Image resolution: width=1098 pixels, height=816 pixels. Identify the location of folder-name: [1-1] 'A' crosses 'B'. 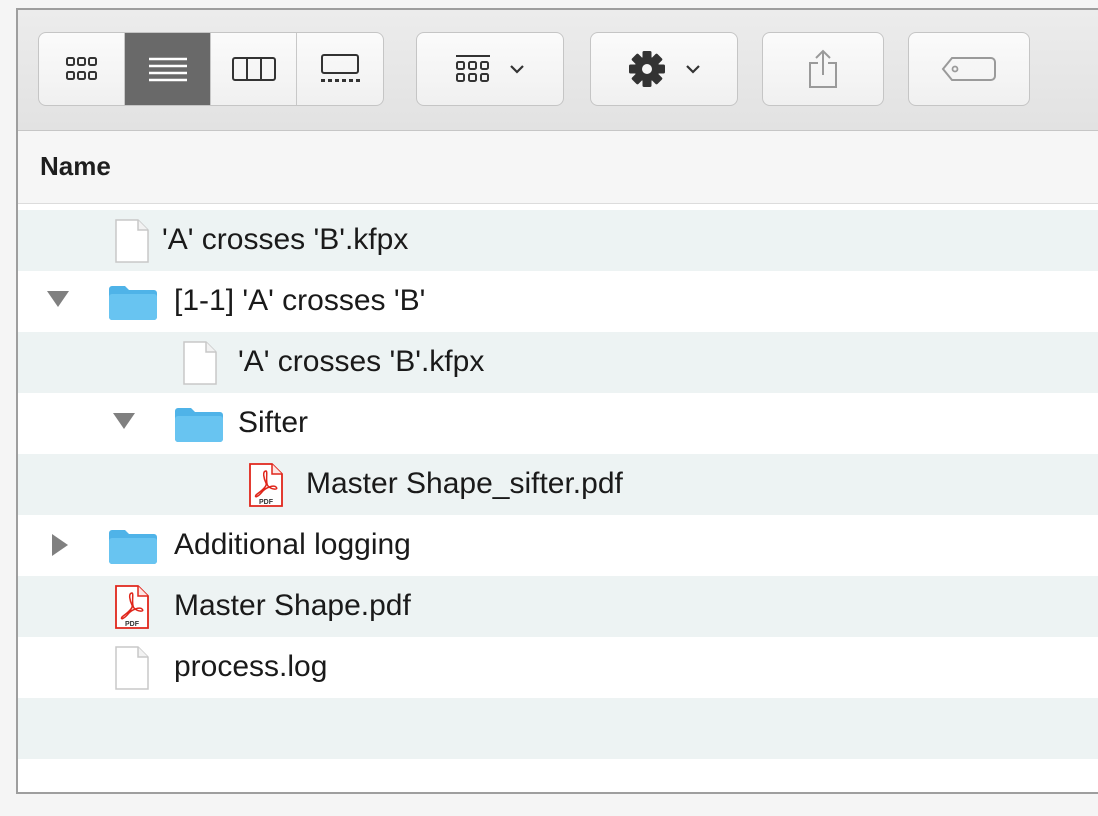
(300, 300).